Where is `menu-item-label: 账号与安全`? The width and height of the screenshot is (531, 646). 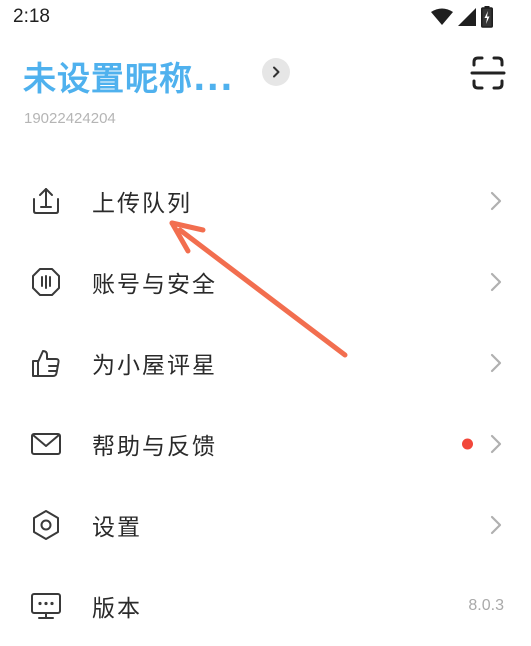 menu-item-label: 账号与安全 is located at coordinates (154, 284).